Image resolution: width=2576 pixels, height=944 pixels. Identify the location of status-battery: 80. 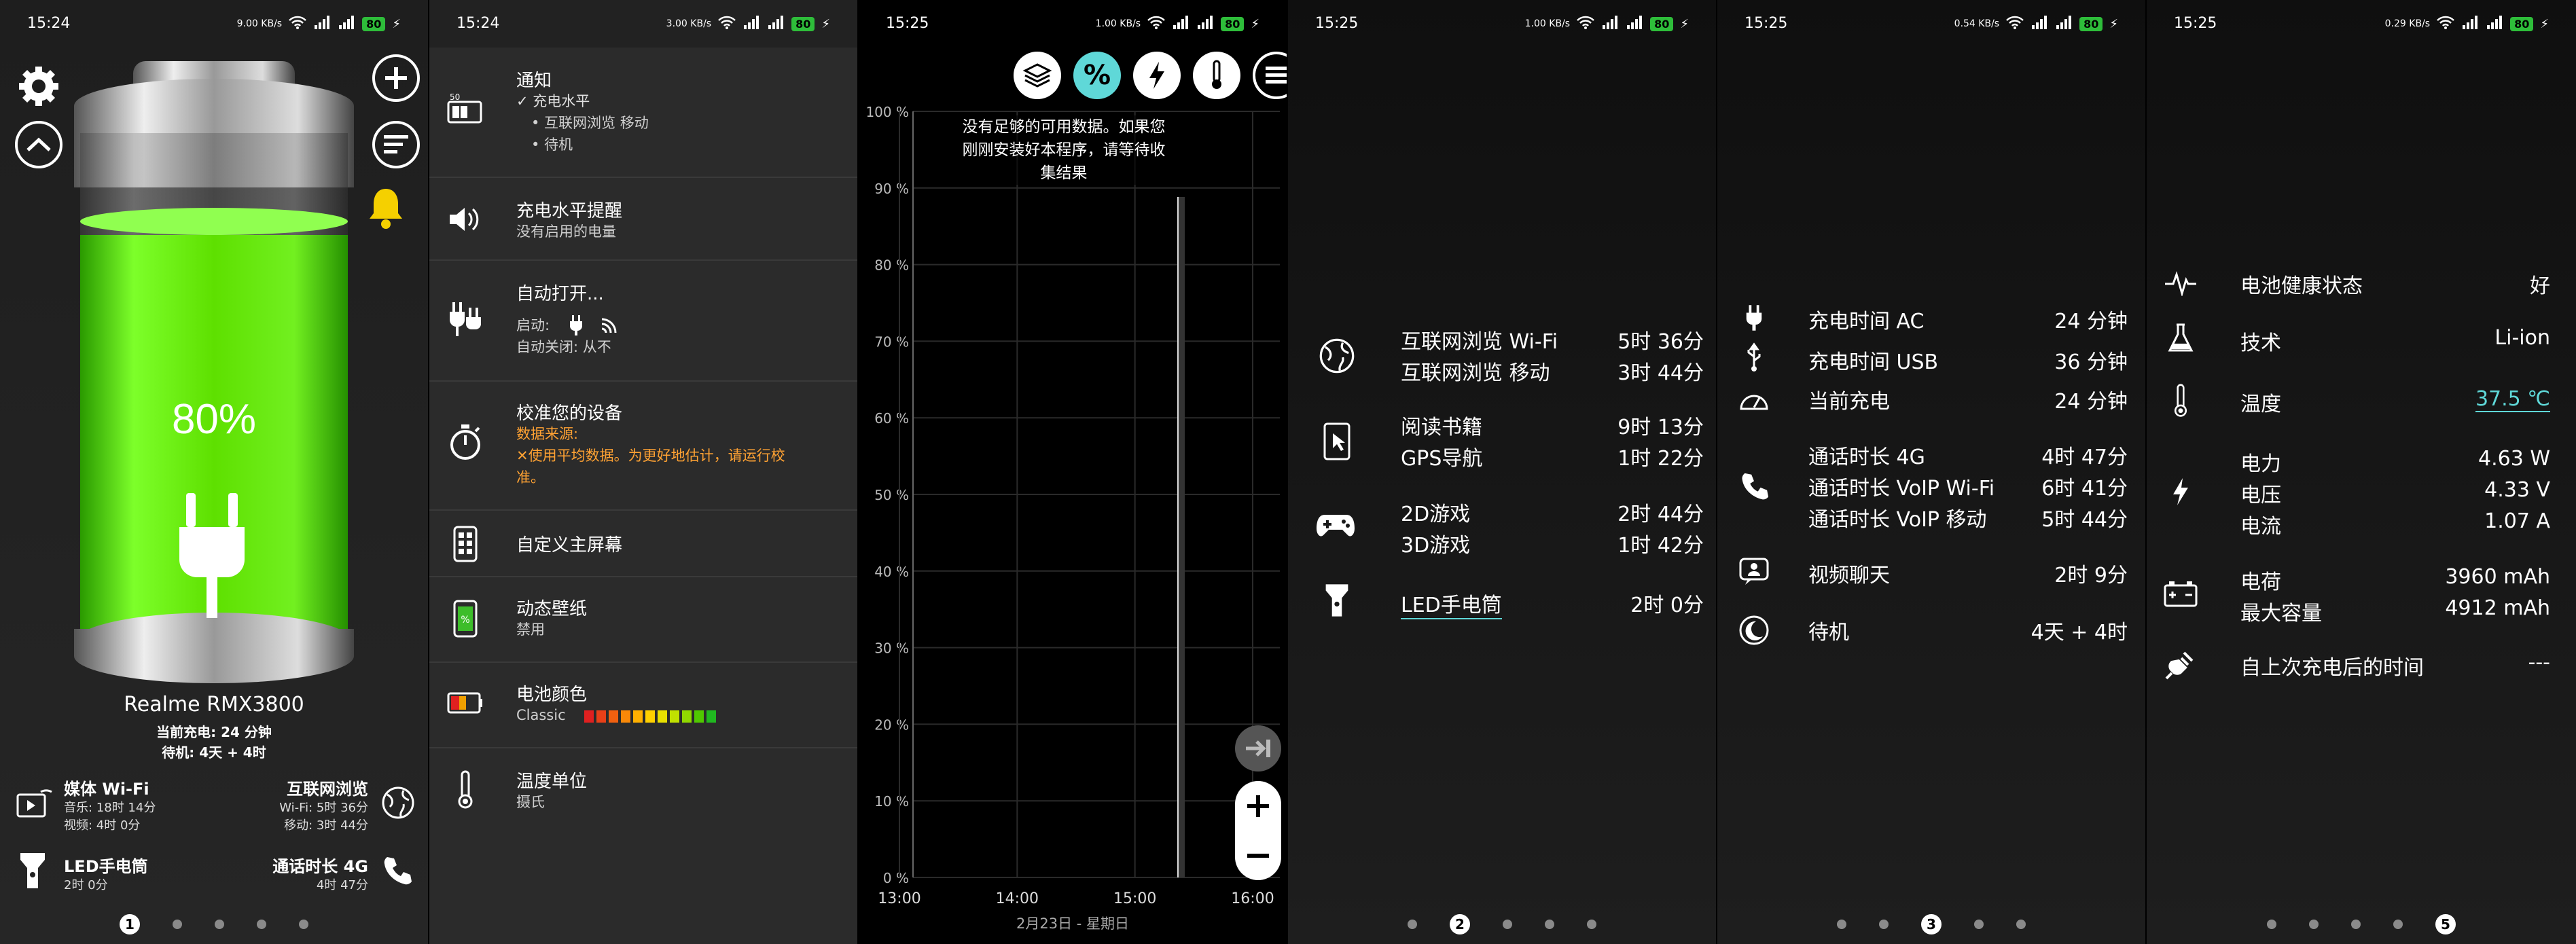
(2522, 23).